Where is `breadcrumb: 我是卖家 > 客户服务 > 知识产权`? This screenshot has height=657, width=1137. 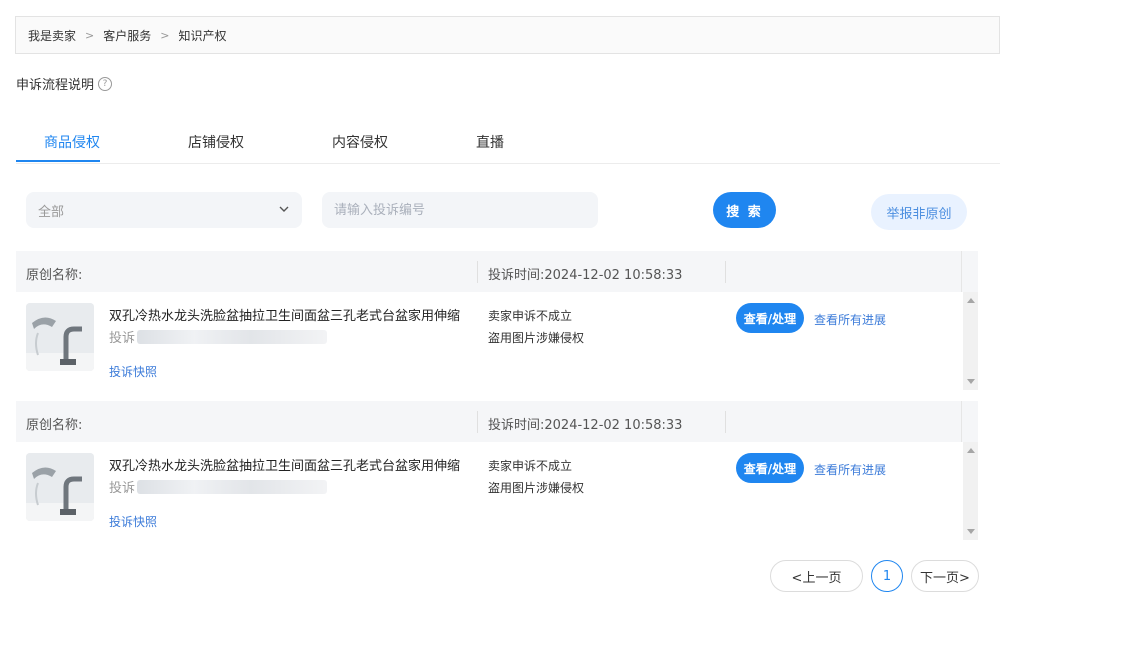
breadcrumb: 我是卖家 > 客户服务 > 知识产权 is located at coordinates (507, 35).